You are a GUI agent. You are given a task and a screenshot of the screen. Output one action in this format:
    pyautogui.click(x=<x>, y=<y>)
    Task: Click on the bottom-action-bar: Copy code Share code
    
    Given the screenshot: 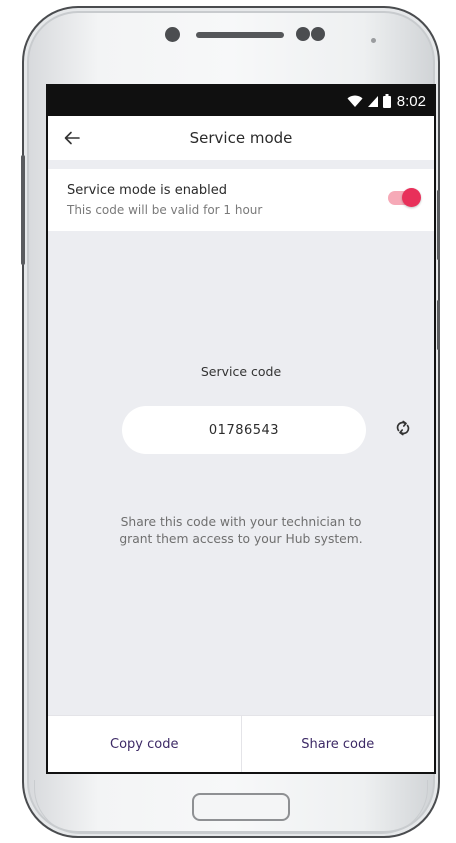 What is the action you would take?
    pyautogui.click(x=241, y=743)
    